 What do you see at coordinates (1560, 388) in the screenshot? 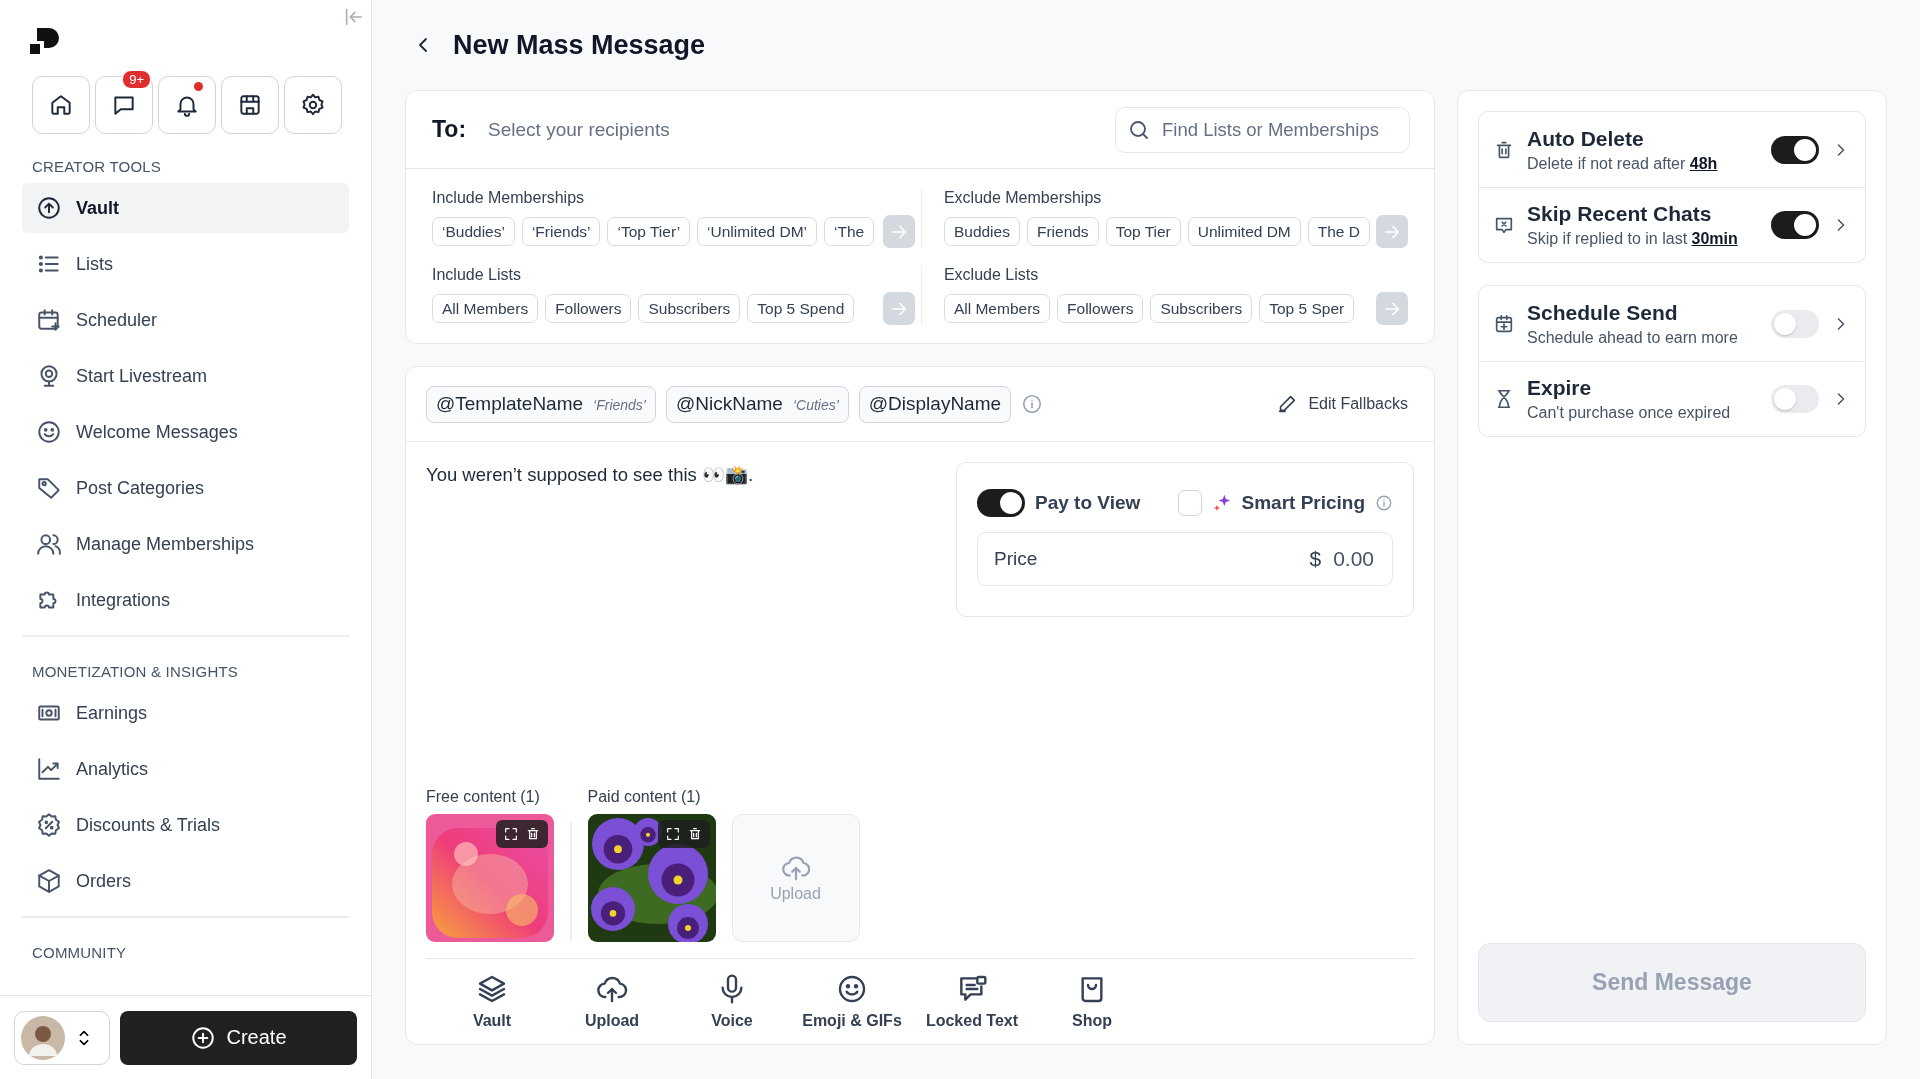
I see `option-title: Expire` at bounding box center [1560, 388].